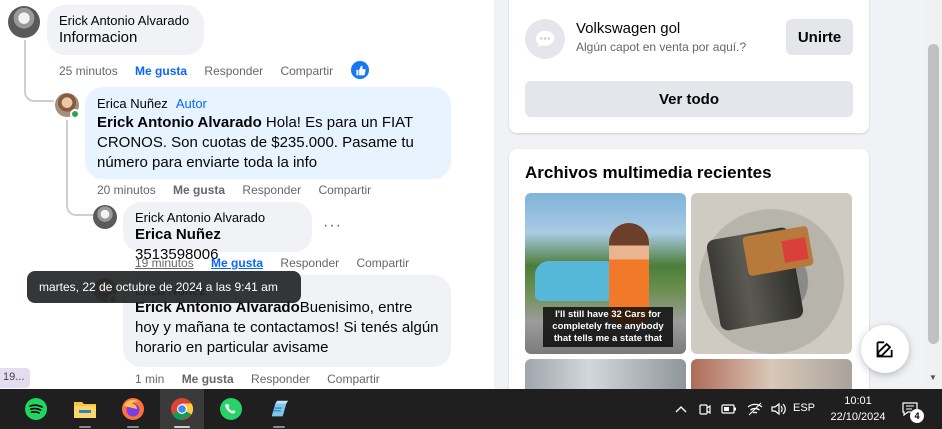 The height and width of the screenshot is (429, 942). What do you see at coordinates (164, 263) in the screenshot?
I see `comment-time: 19 minutos` at bounding box center [164, 263].